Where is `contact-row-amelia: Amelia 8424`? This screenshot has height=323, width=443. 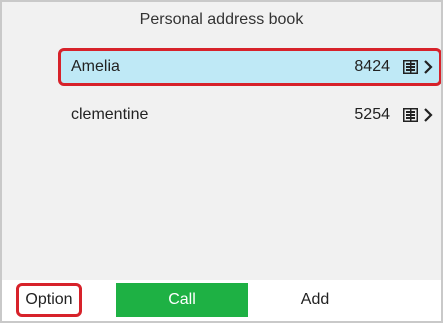 contact-row-amelia: Amelia 8424 is located at coordinates (249, 67).